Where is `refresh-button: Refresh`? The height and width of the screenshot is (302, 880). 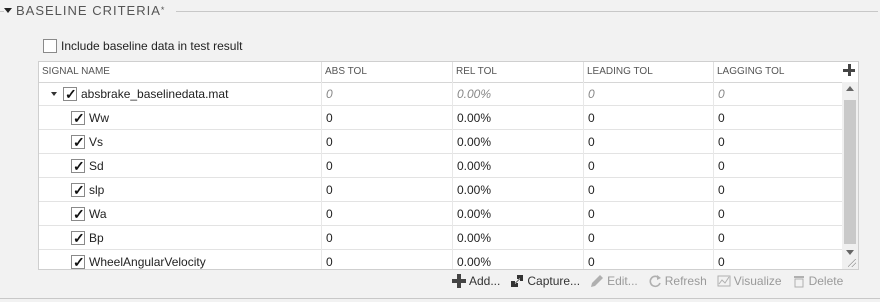
refresh-button: Refresh is located at coordinates (677, 281).